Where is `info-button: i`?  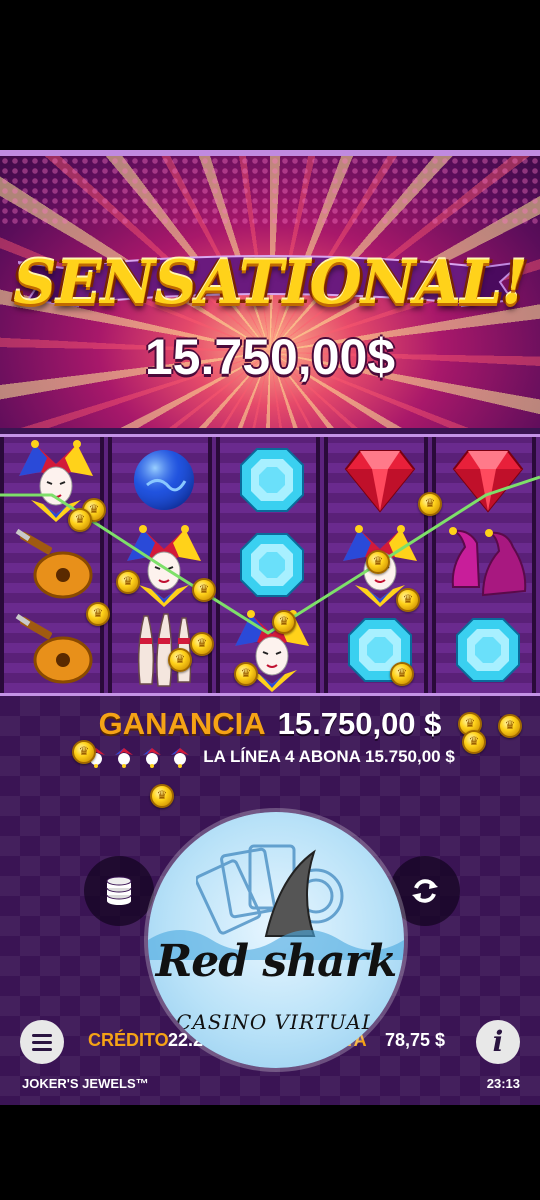
info-button: i is located at coordinates (498, 1042).